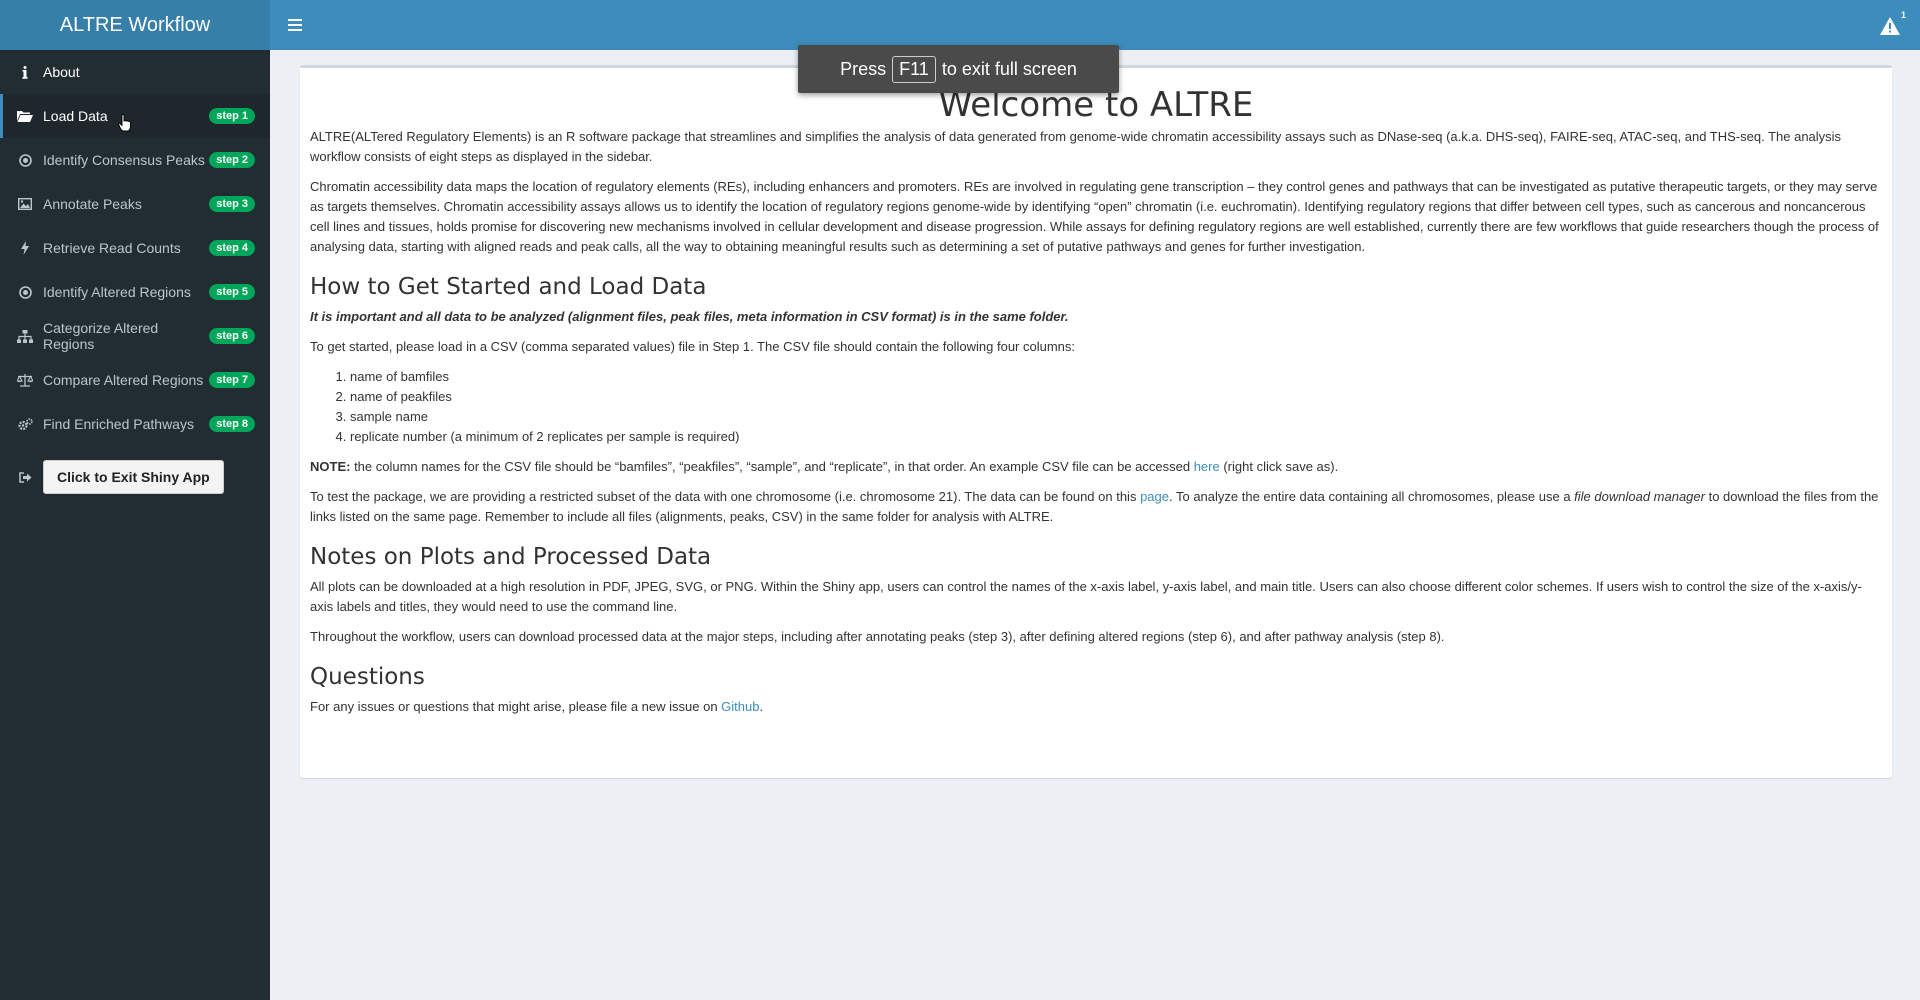 Image resolution: width=1920 pixels, height=1000 pixels. What do you see at coordinates (135, 72) in the screenshot?
I see `sidebar-item-about: About` at bounding box center [135, 72].